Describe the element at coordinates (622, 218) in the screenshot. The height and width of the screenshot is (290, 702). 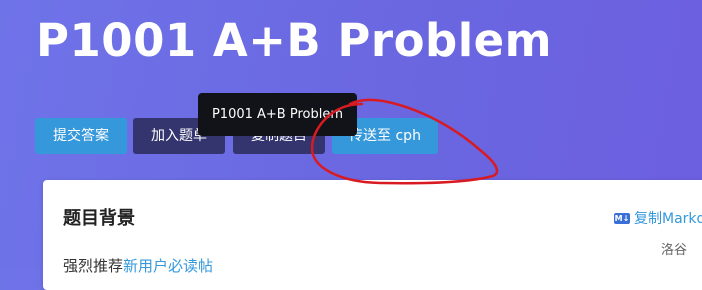
I see `markdown-icon: M↓` at that location.